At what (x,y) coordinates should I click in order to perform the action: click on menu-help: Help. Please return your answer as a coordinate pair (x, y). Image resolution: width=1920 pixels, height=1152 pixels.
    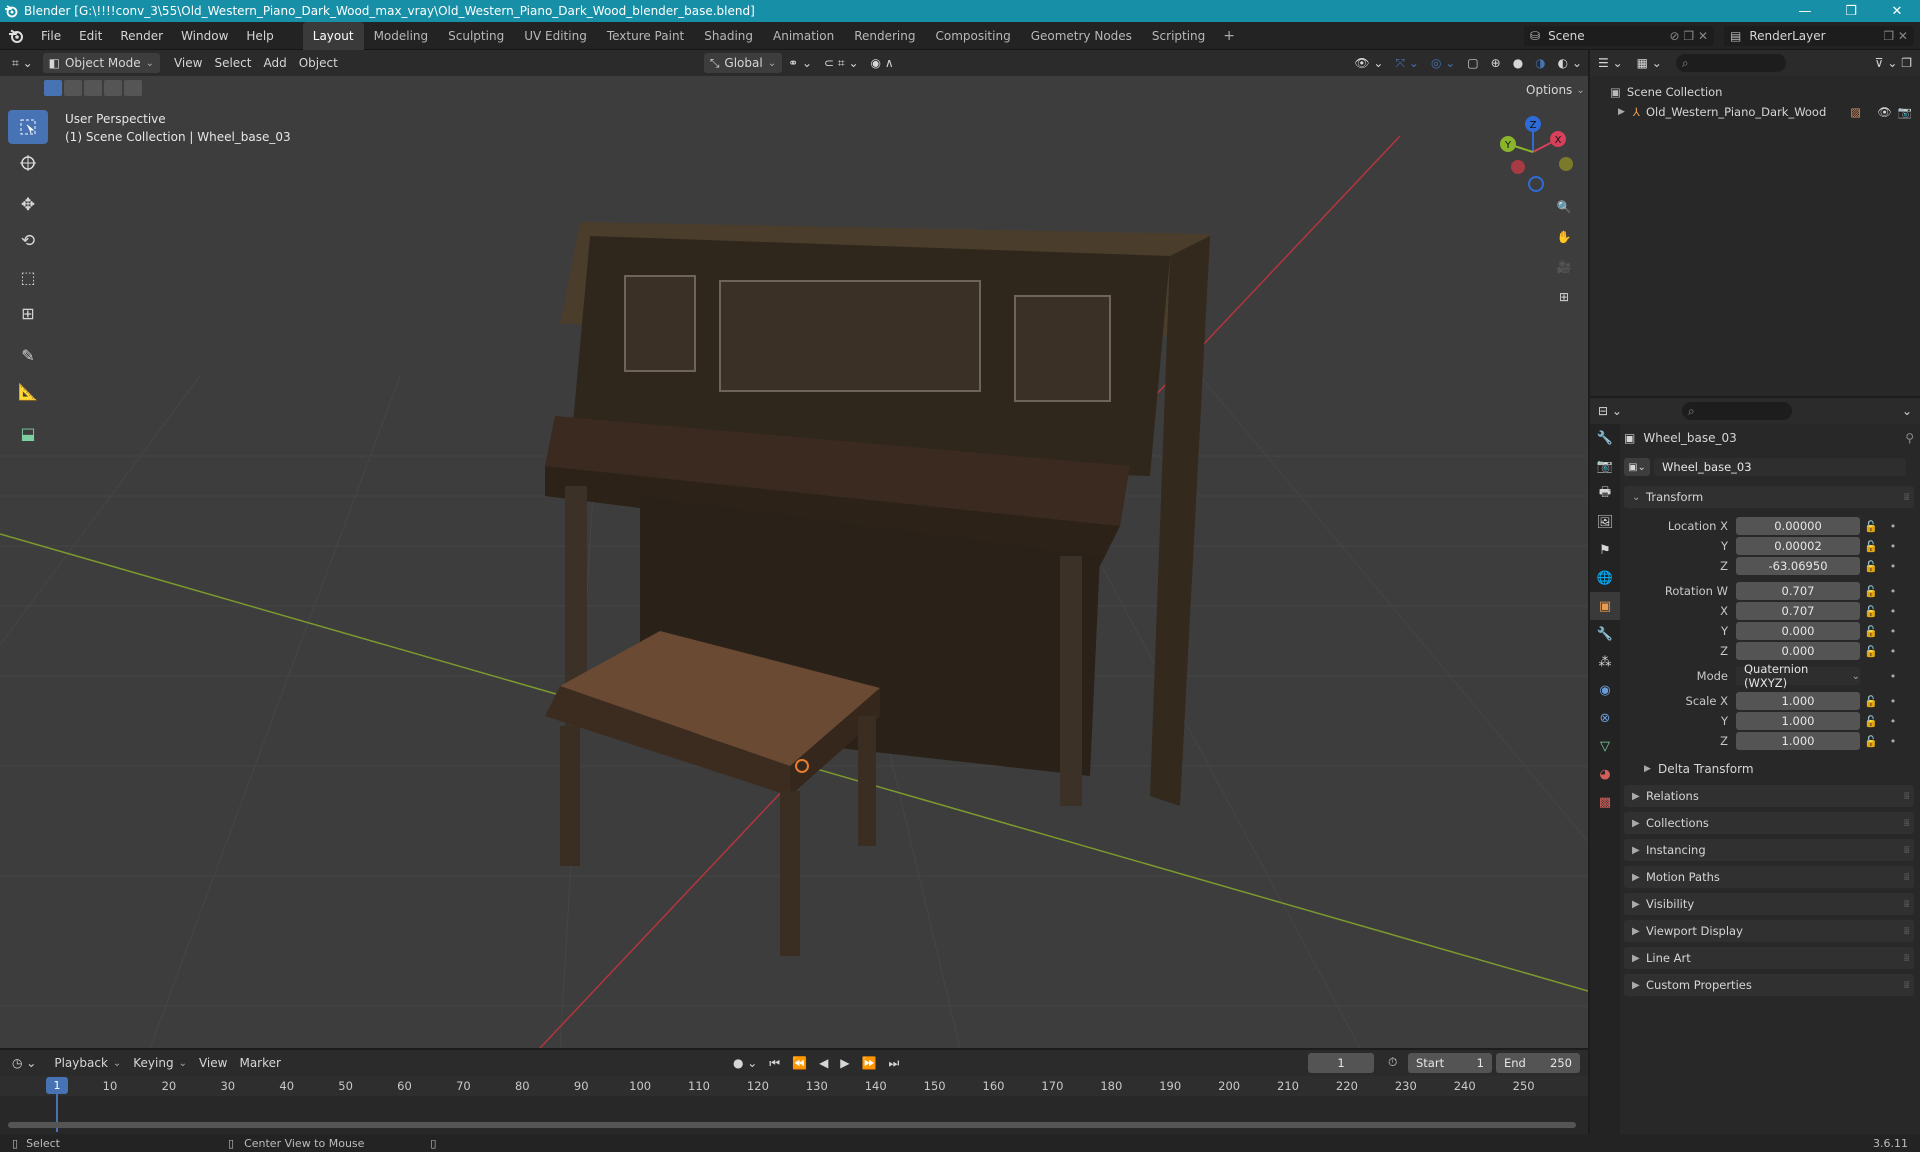
    Looking at the image, I should click on (259, 36).